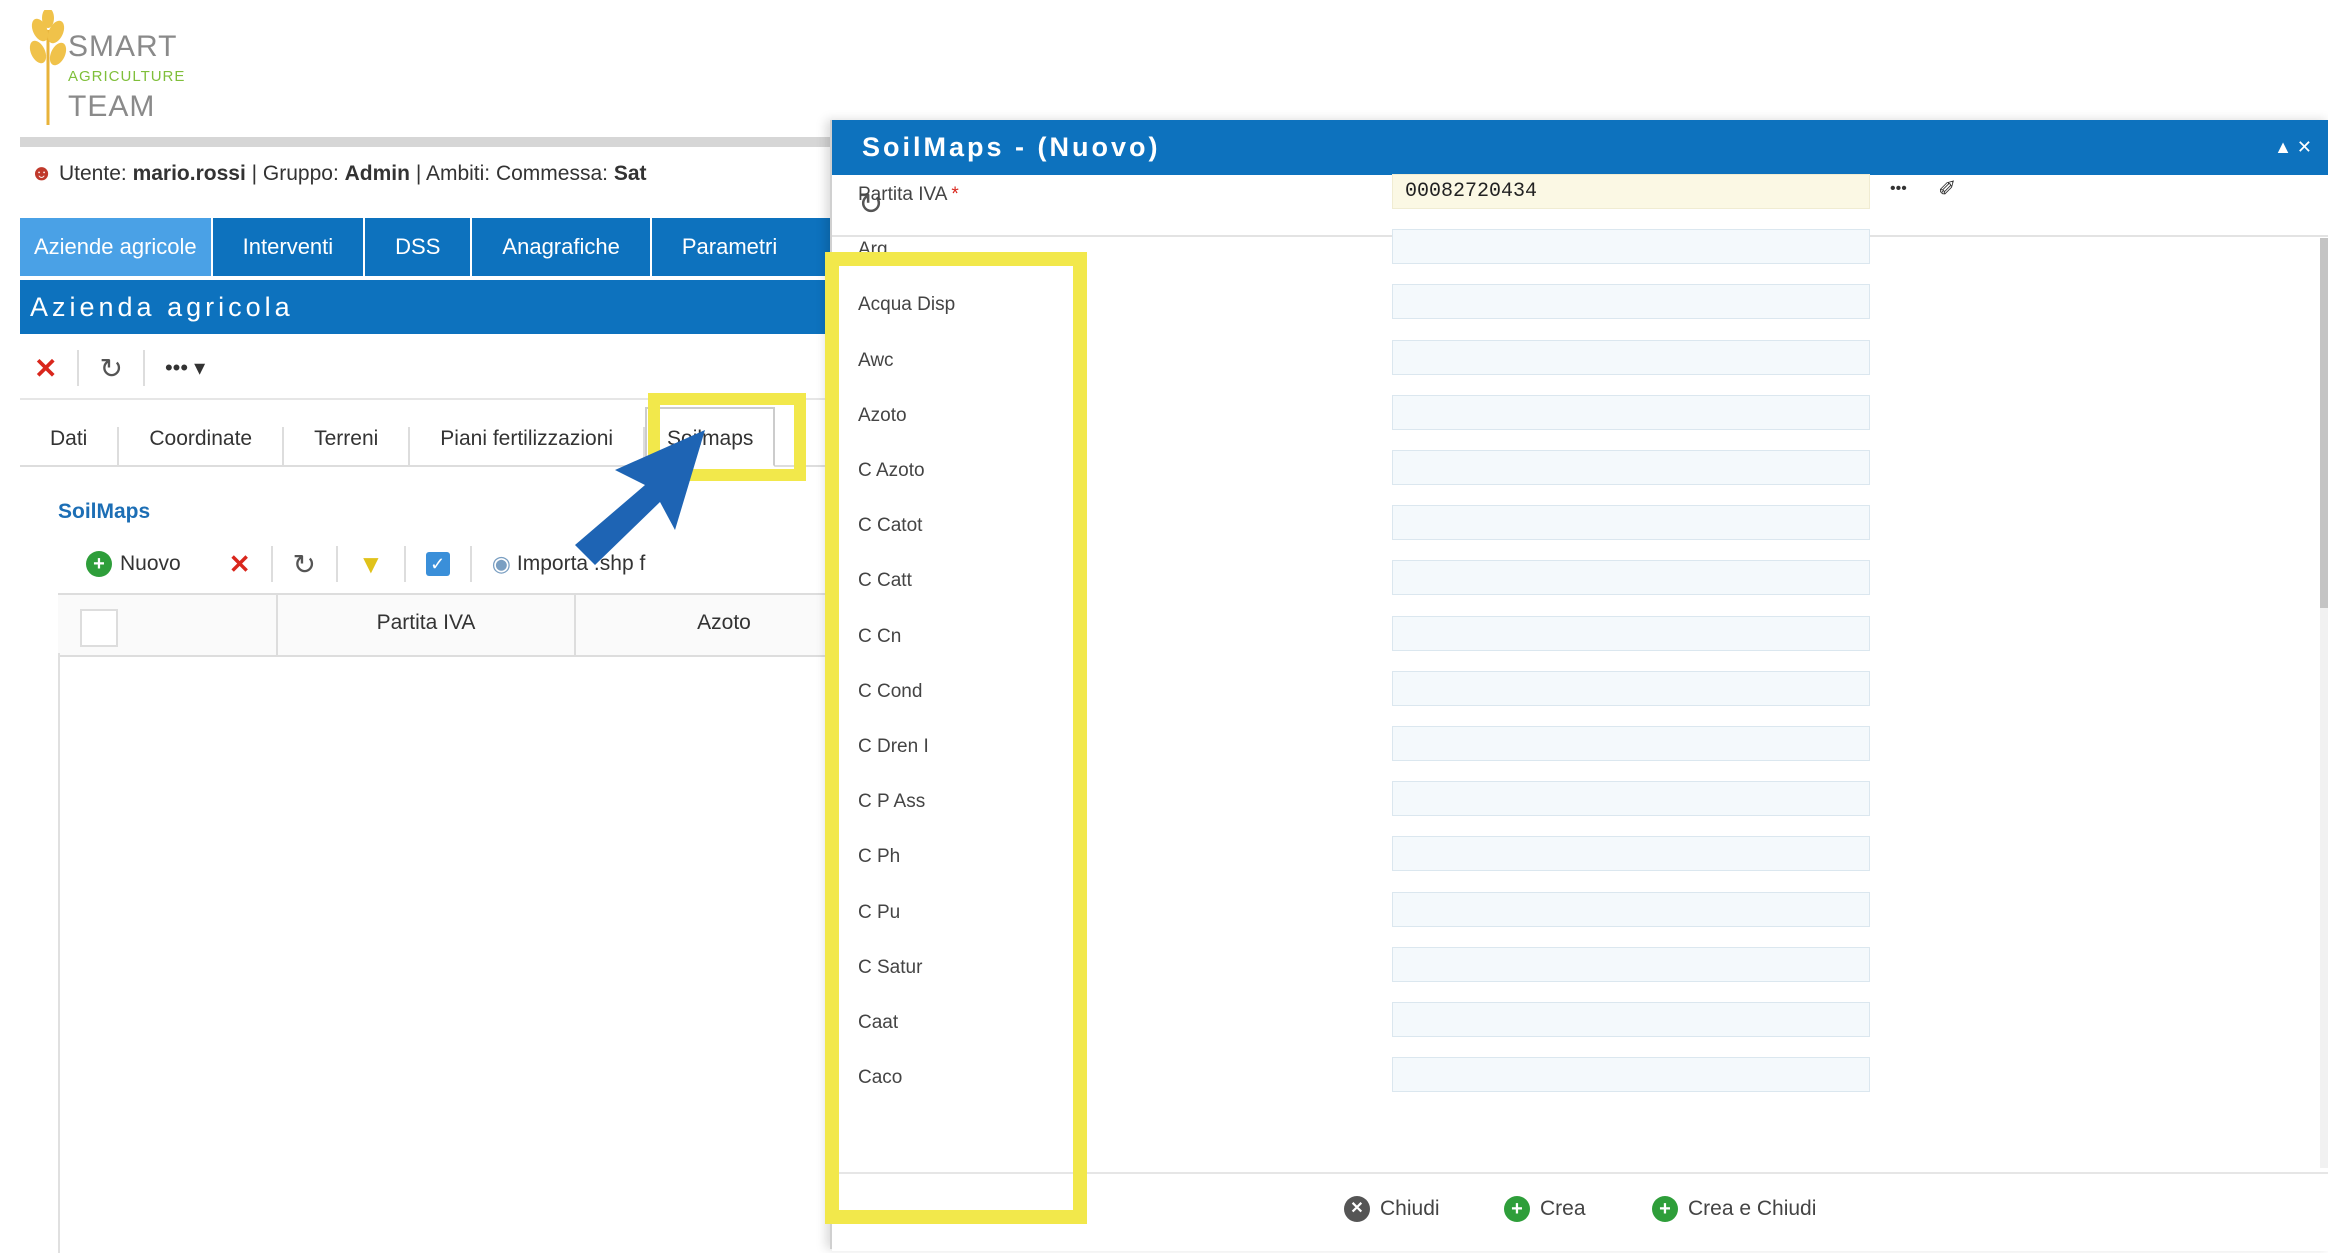  What do you see at coordinates (1410, 1208) in the screenshot?
I see `close-button-label: Chiudi` at bounding box center [1410, 1208].